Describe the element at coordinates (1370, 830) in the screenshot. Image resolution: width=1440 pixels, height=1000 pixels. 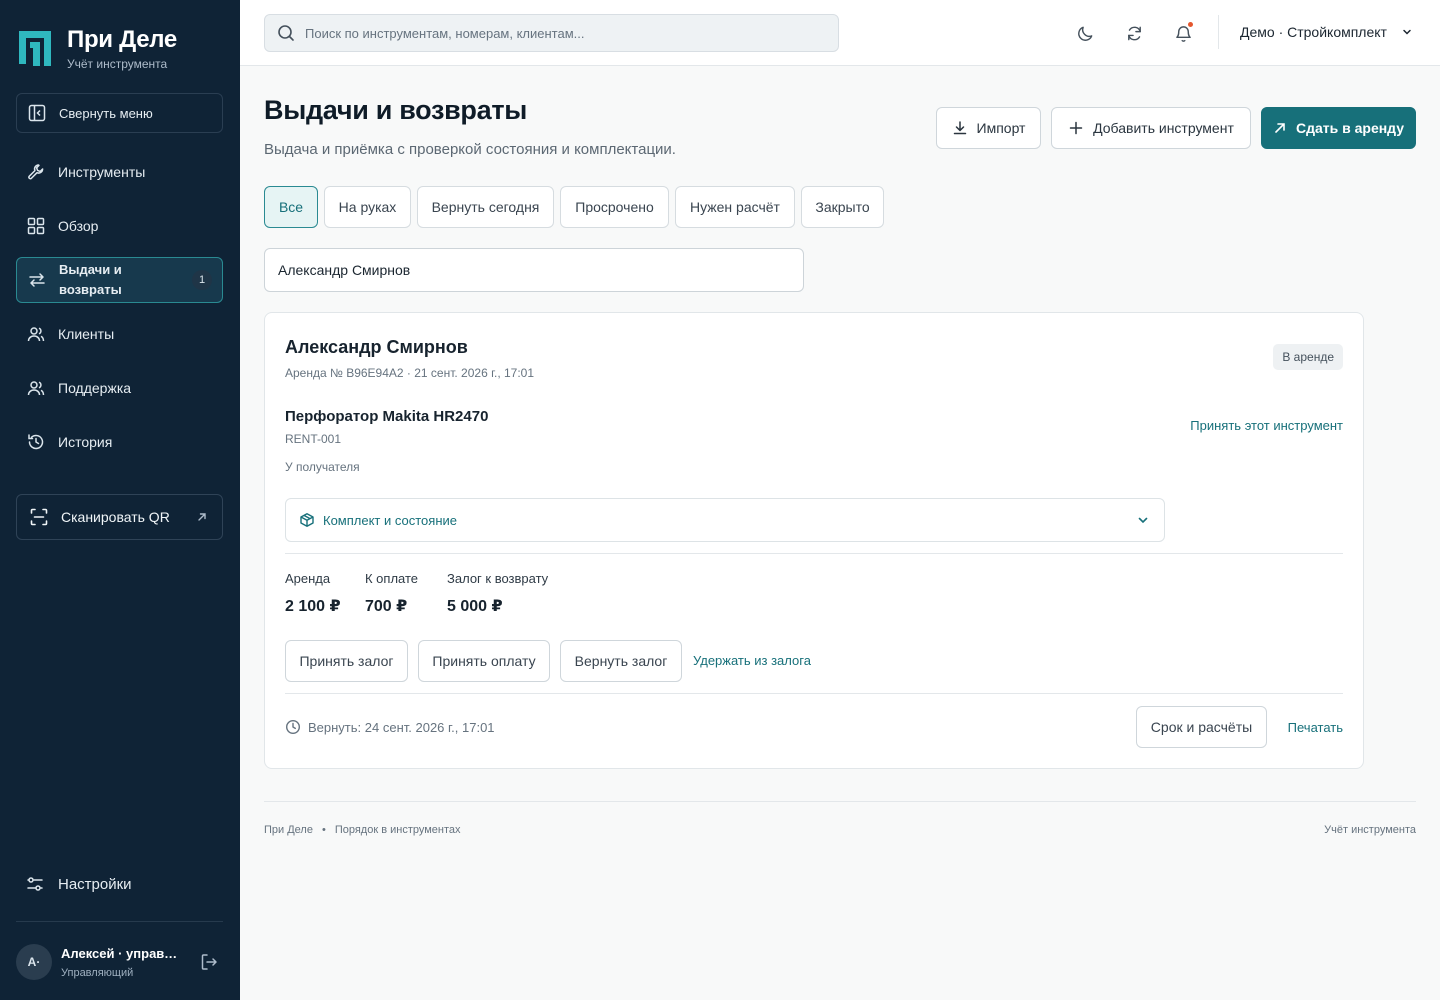
I see `footer-right: Учёт инструмента` at that location.